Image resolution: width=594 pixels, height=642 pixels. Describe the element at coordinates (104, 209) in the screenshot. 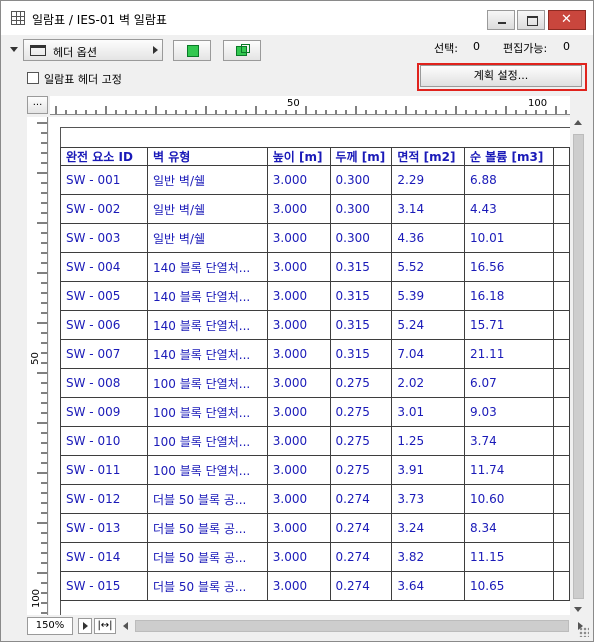

I see `table-cell: SW - 002` at that location.